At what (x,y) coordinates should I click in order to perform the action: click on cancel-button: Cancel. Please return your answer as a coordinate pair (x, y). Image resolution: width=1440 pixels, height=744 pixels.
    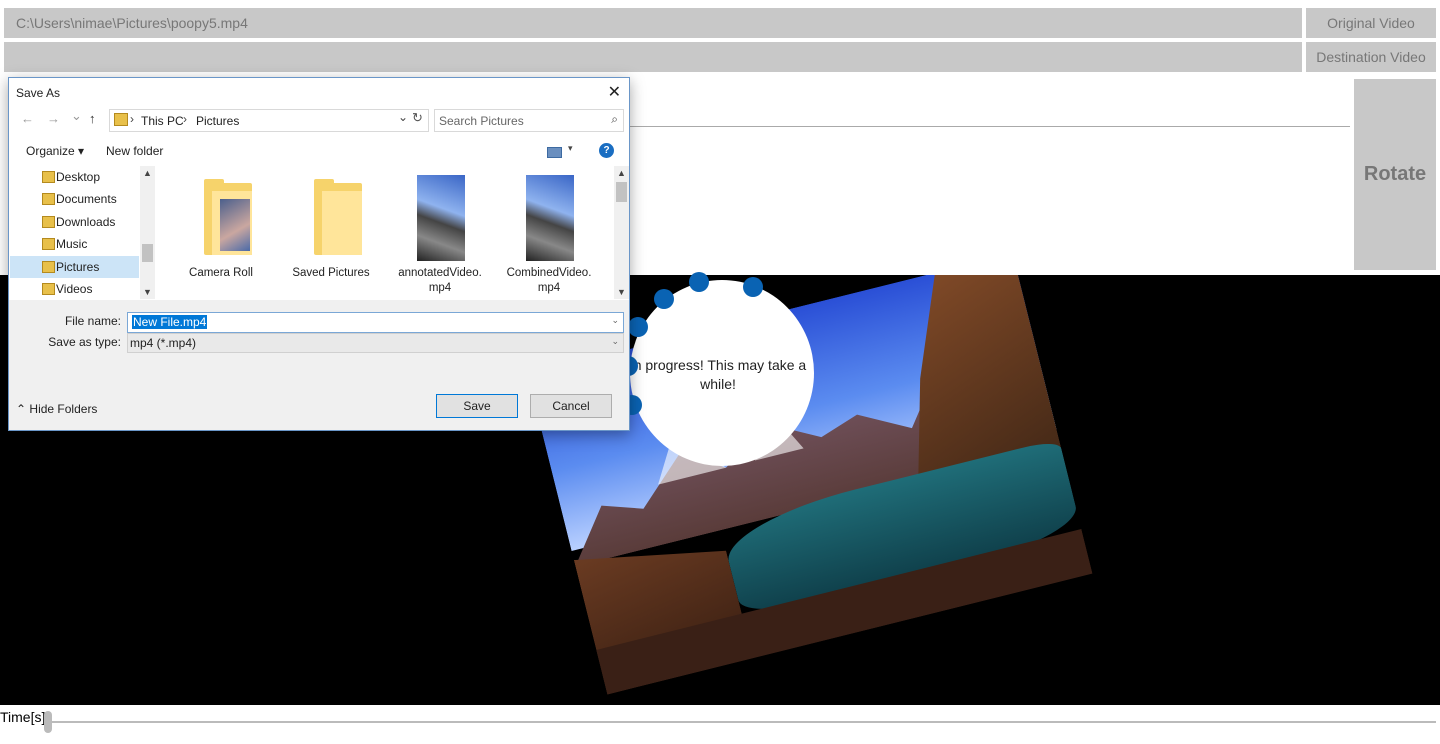
    Looking at the image, I should click on (571, 406).